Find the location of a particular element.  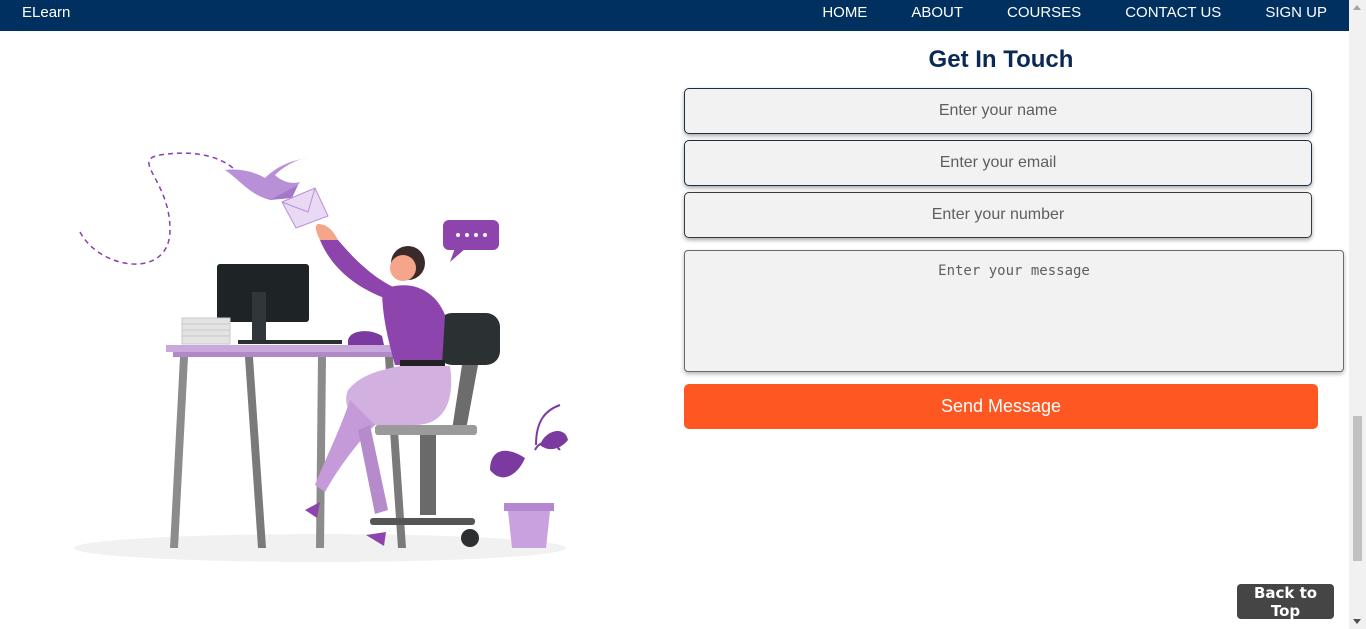

contact-form-title: Get In Touch is located at coordinates (1001, 59).